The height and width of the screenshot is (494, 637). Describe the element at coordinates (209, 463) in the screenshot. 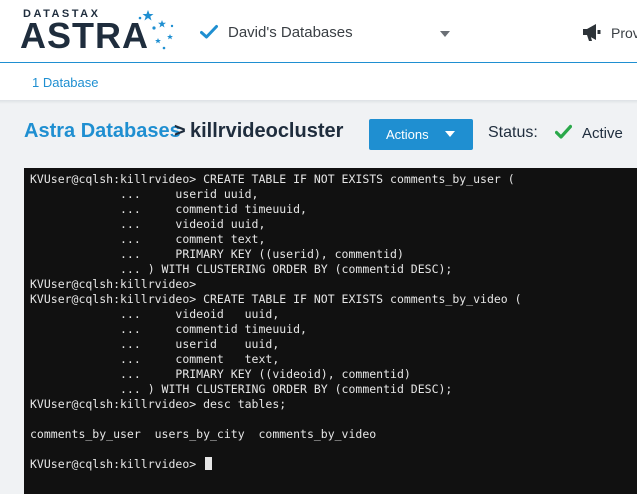

I see `terminal-cursor` at that location.